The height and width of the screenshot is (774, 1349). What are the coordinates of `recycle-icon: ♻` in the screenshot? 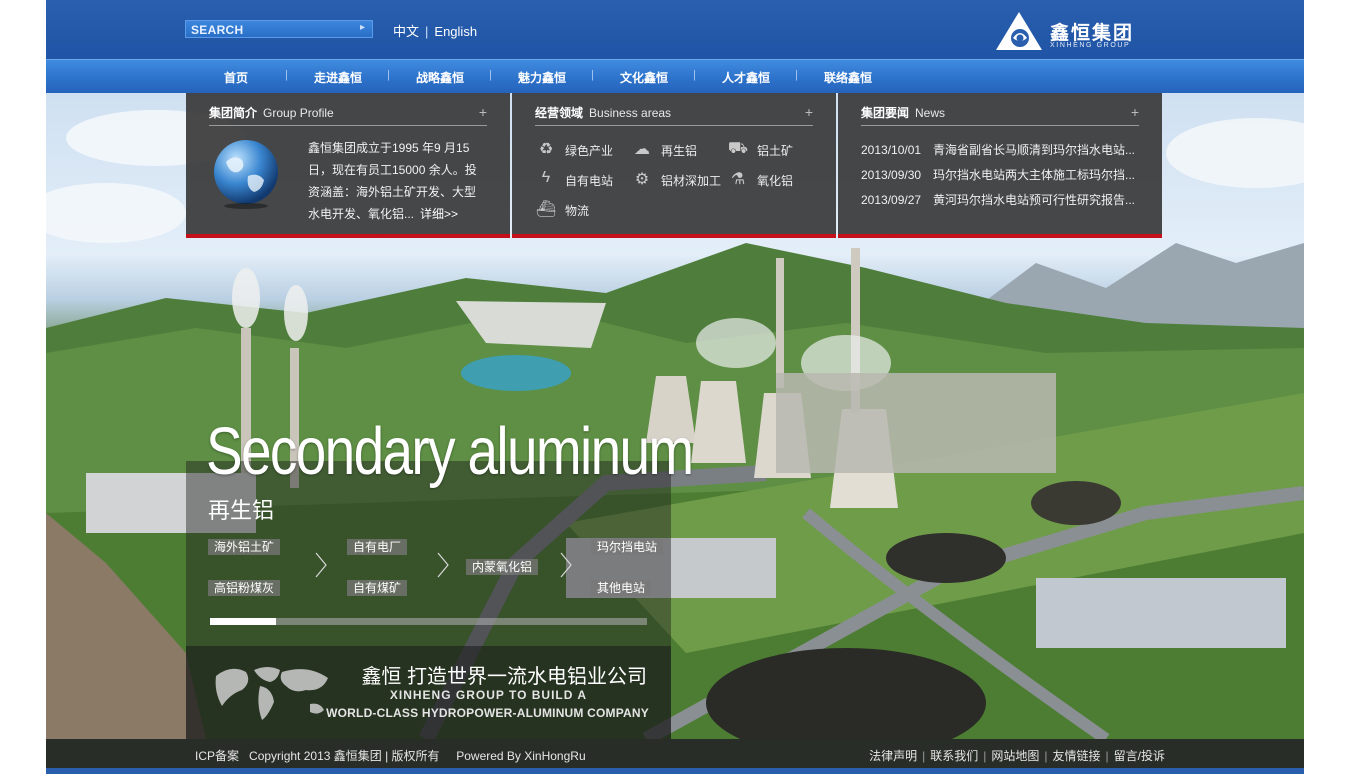 It's located at (546, 149).